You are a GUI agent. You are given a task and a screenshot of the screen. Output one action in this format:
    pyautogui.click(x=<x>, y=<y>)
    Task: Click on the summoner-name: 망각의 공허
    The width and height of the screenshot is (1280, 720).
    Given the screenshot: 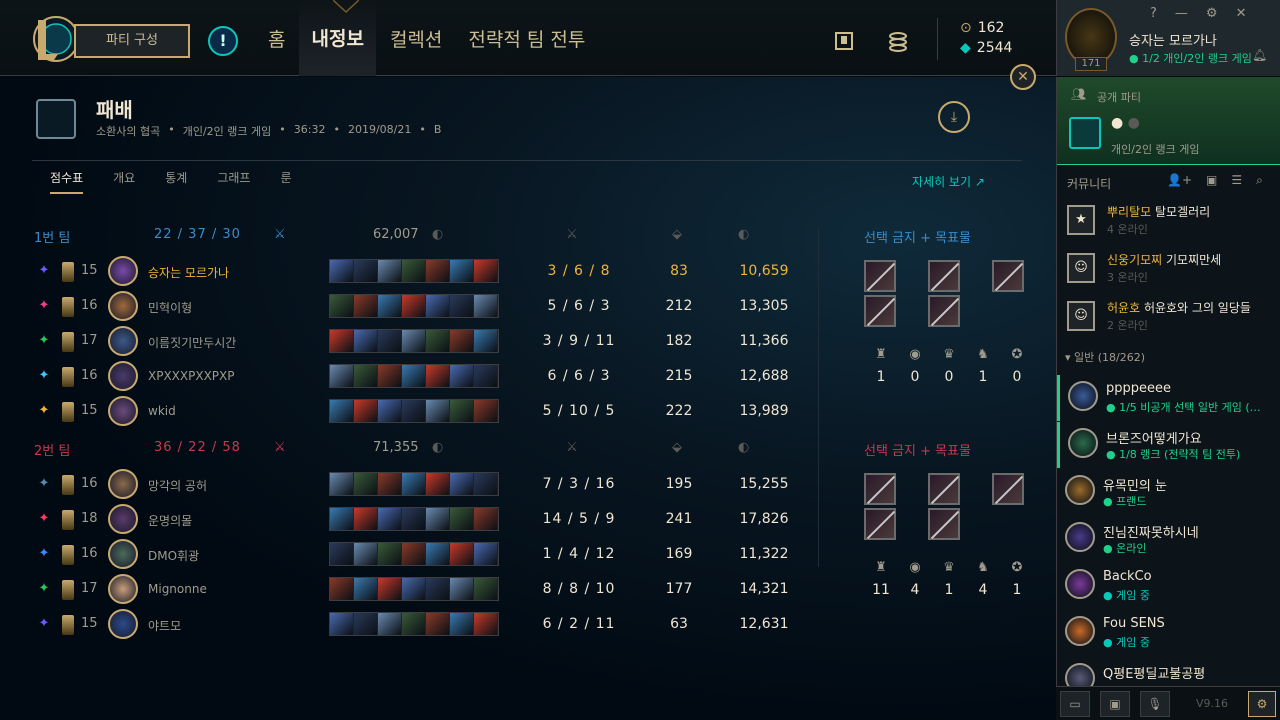 What is the action you would take?
    pyautogui.click(x=177, y=485)
    